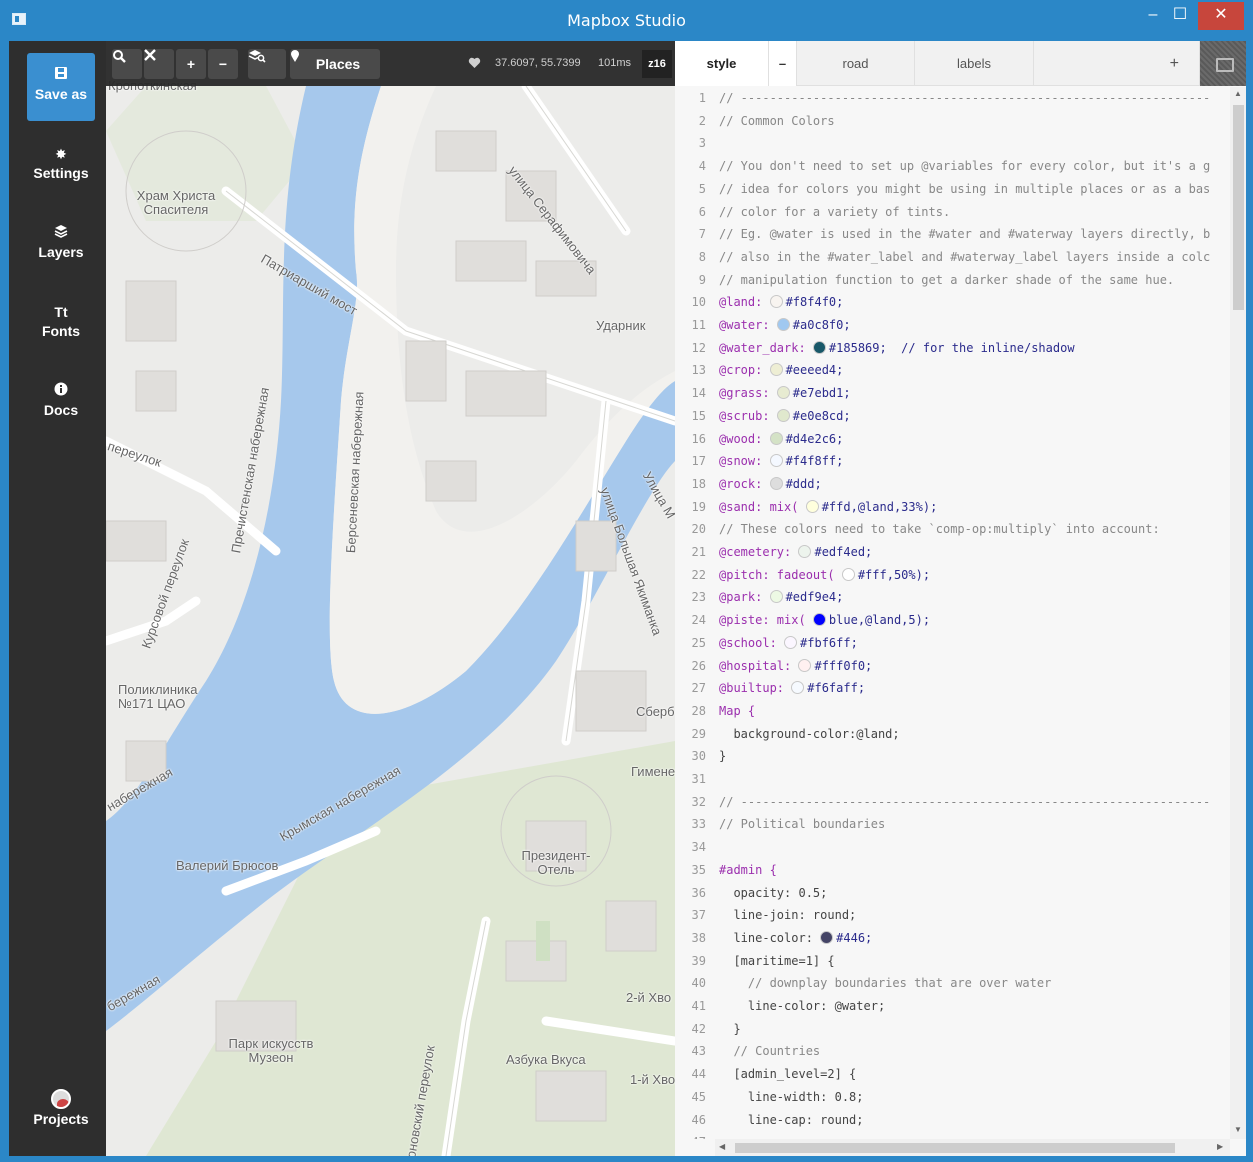 The image size is (1253, 1162). What do you see at coordinates (952, 484) in the screenshot?
I see `code-line: 18 @rock: #ddd;` at bounding box center [952, 484].